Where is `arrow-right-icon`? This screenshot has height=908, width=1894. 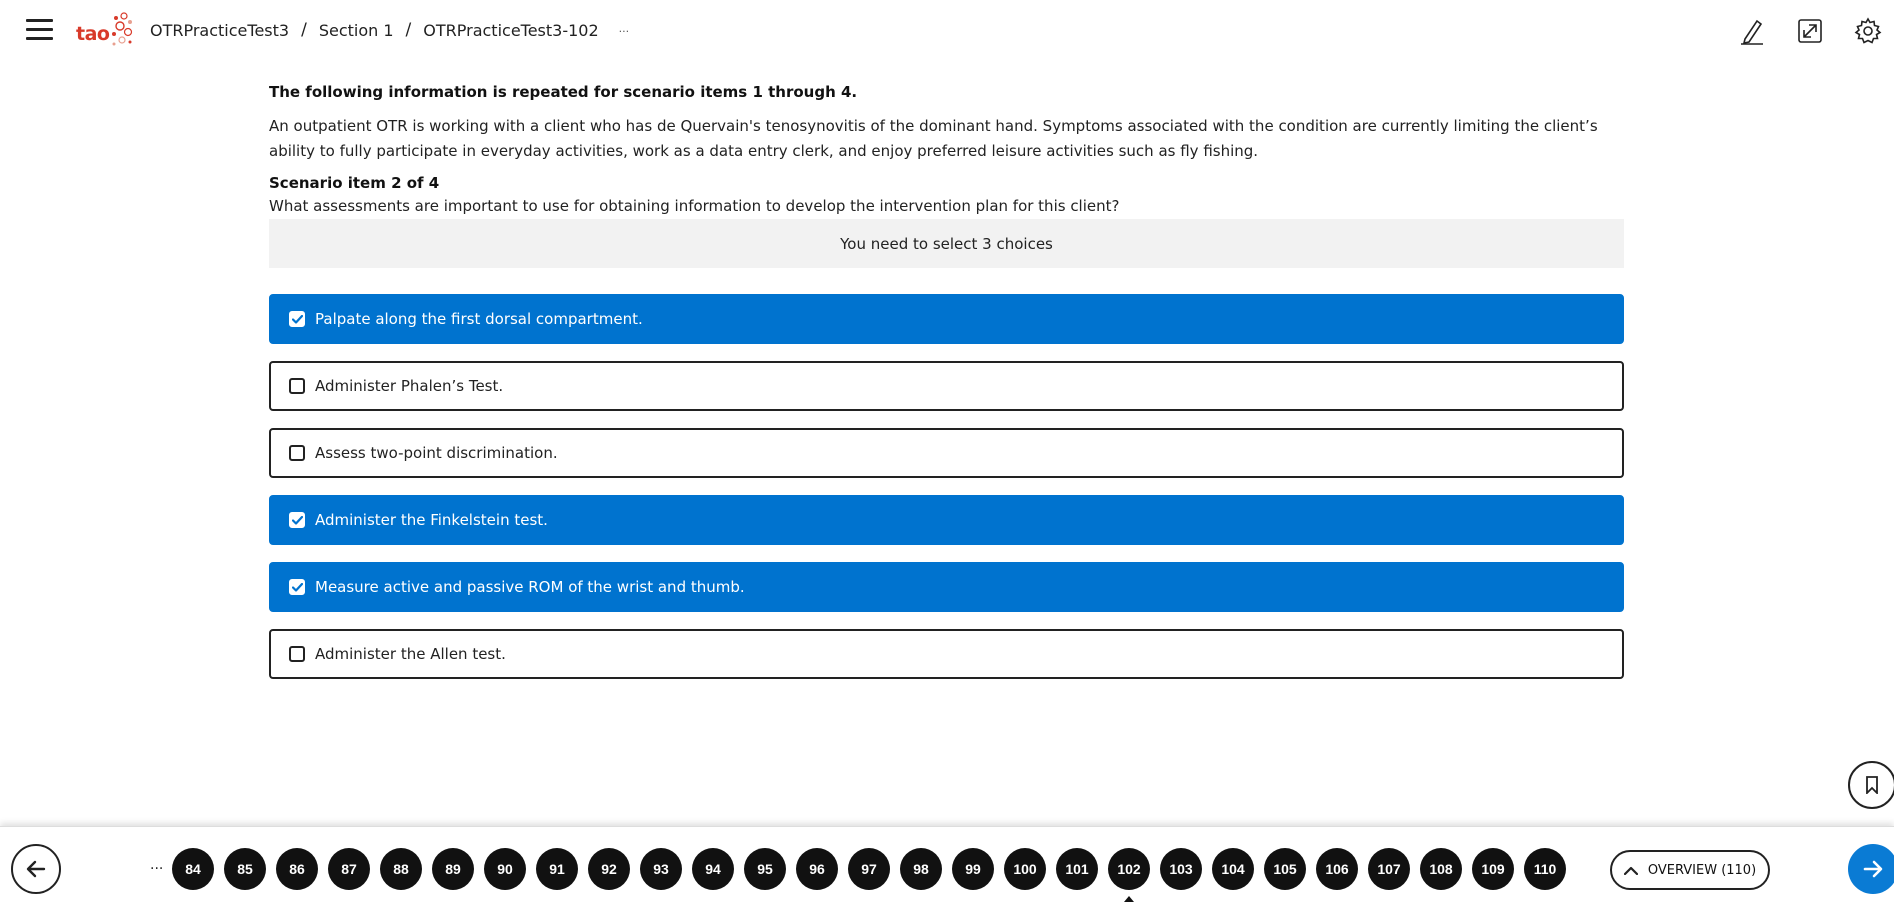 arrow-right-icon is located at coordinates (1873, 869).